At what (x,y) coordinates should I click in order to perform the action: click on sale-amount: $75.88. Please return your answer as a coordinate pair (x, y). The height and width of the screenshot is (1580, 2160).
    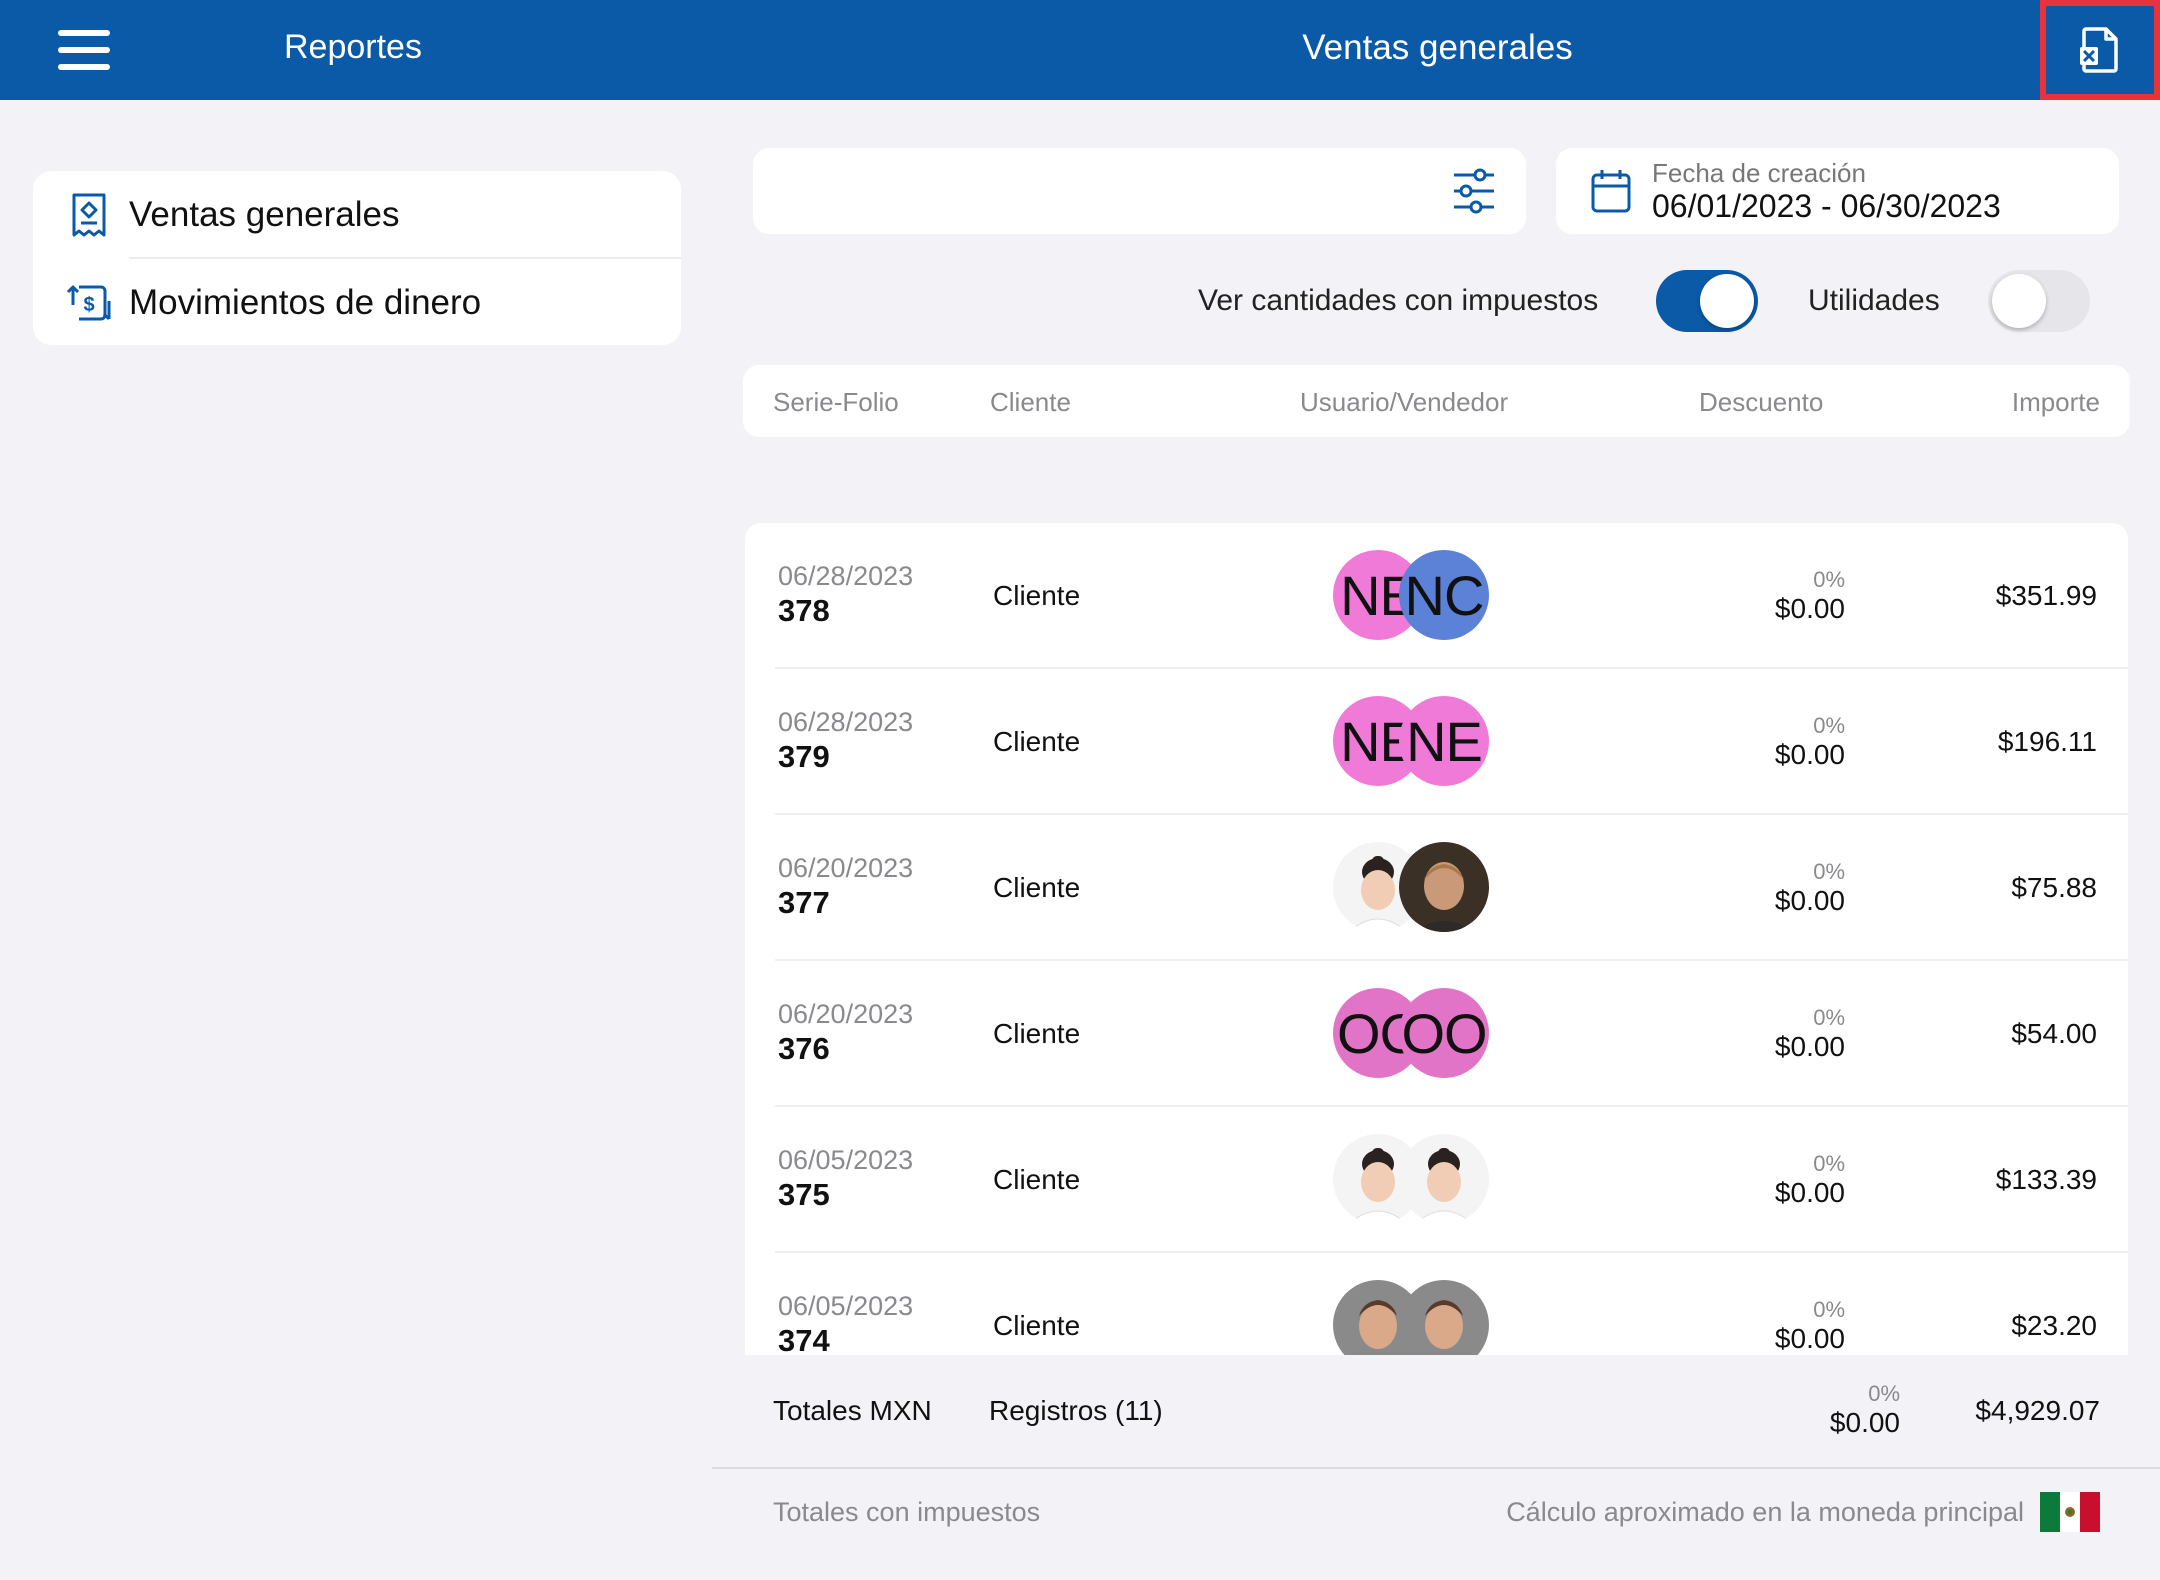
    Looking at the image, I should click on (2054, 887).